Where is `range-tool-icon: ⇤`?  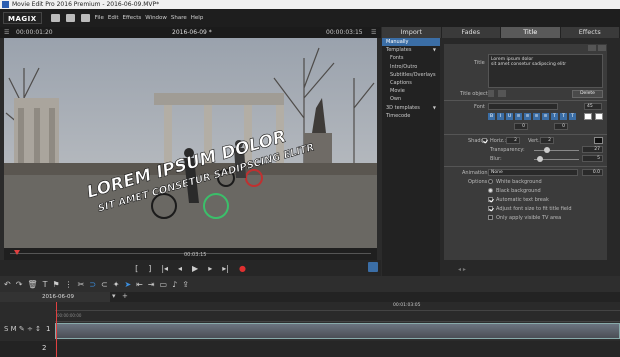
range-tool-icon: ⇤ is located at coordinates (139, 284).